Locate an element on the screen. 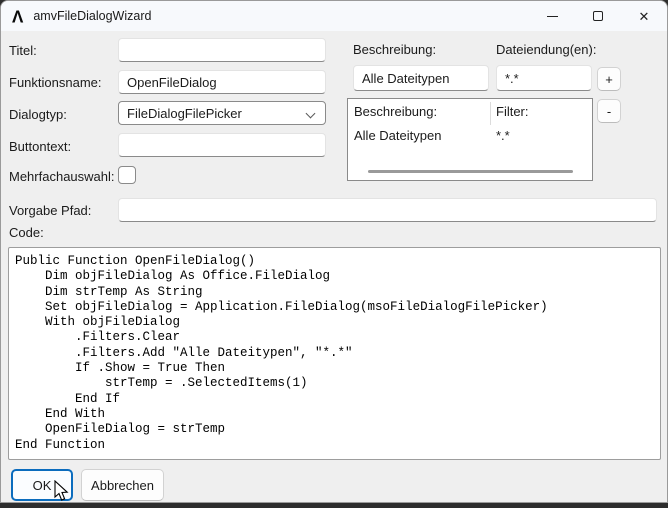  mehrfachauswahl-checkbox is located at coordinates (127, 175).